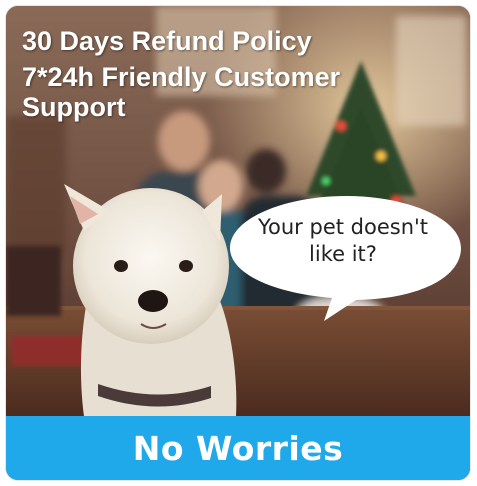 The width and height of the screenshot is (477, 486). I want to click on refund-policy-text: 30 Days Refund Policy, so click(167, 41).